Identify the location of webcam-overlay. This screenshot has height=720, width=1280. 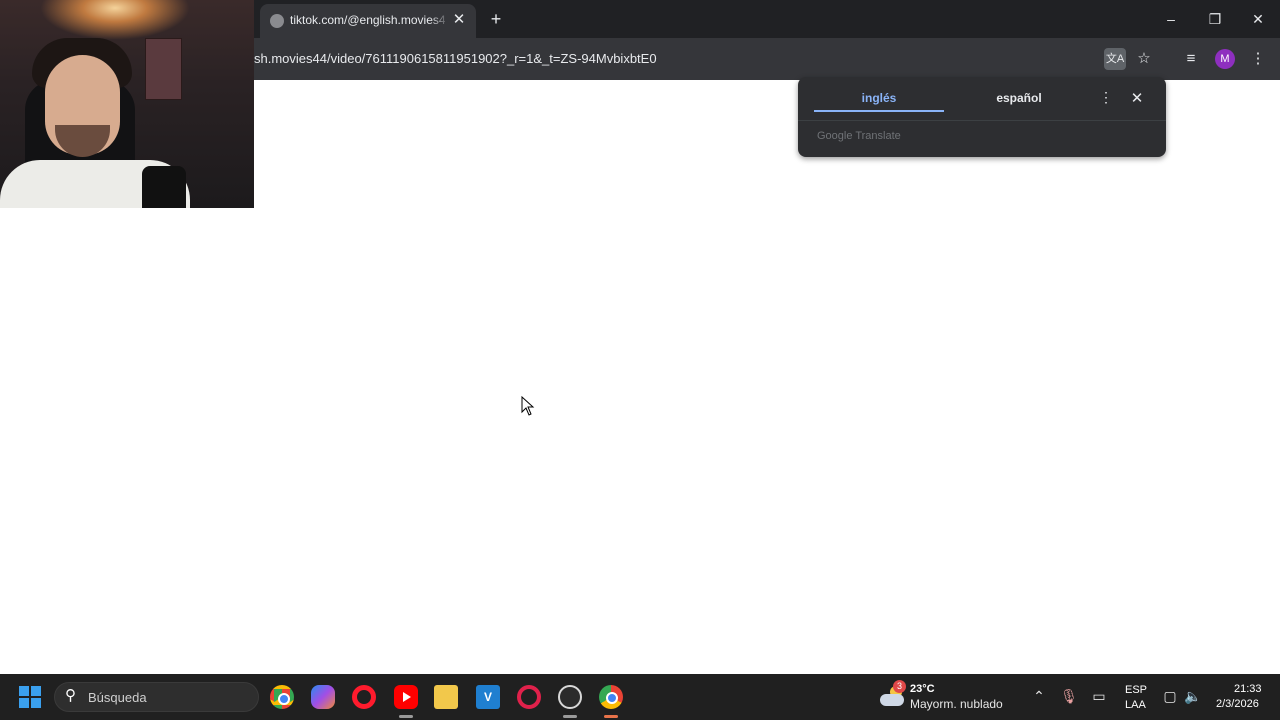
(127, 104).